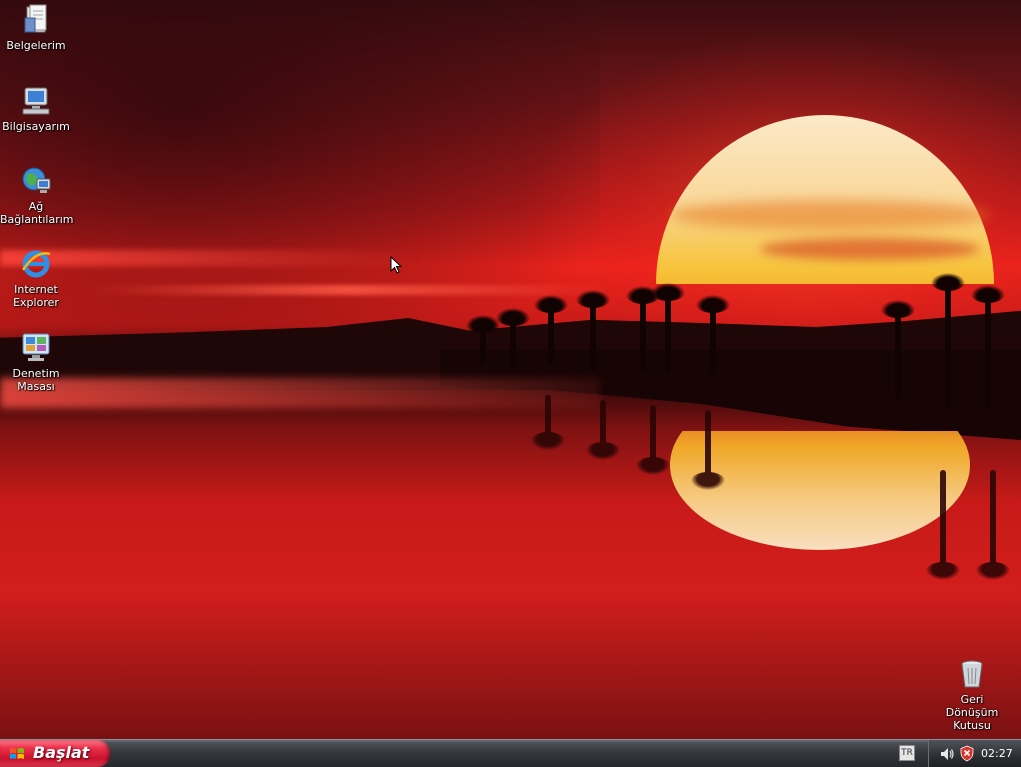 This screenshot has width=1021, height=767. Describe the element at coordinates (967, 753) in the screenshot. I see `security-shield-icon` at that location.